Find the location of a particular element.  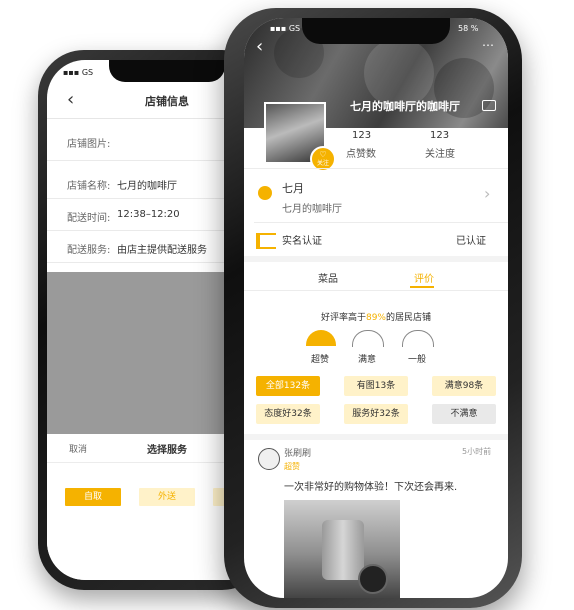

filter-chip: 全部132条 is located at coordinates (288, 386).